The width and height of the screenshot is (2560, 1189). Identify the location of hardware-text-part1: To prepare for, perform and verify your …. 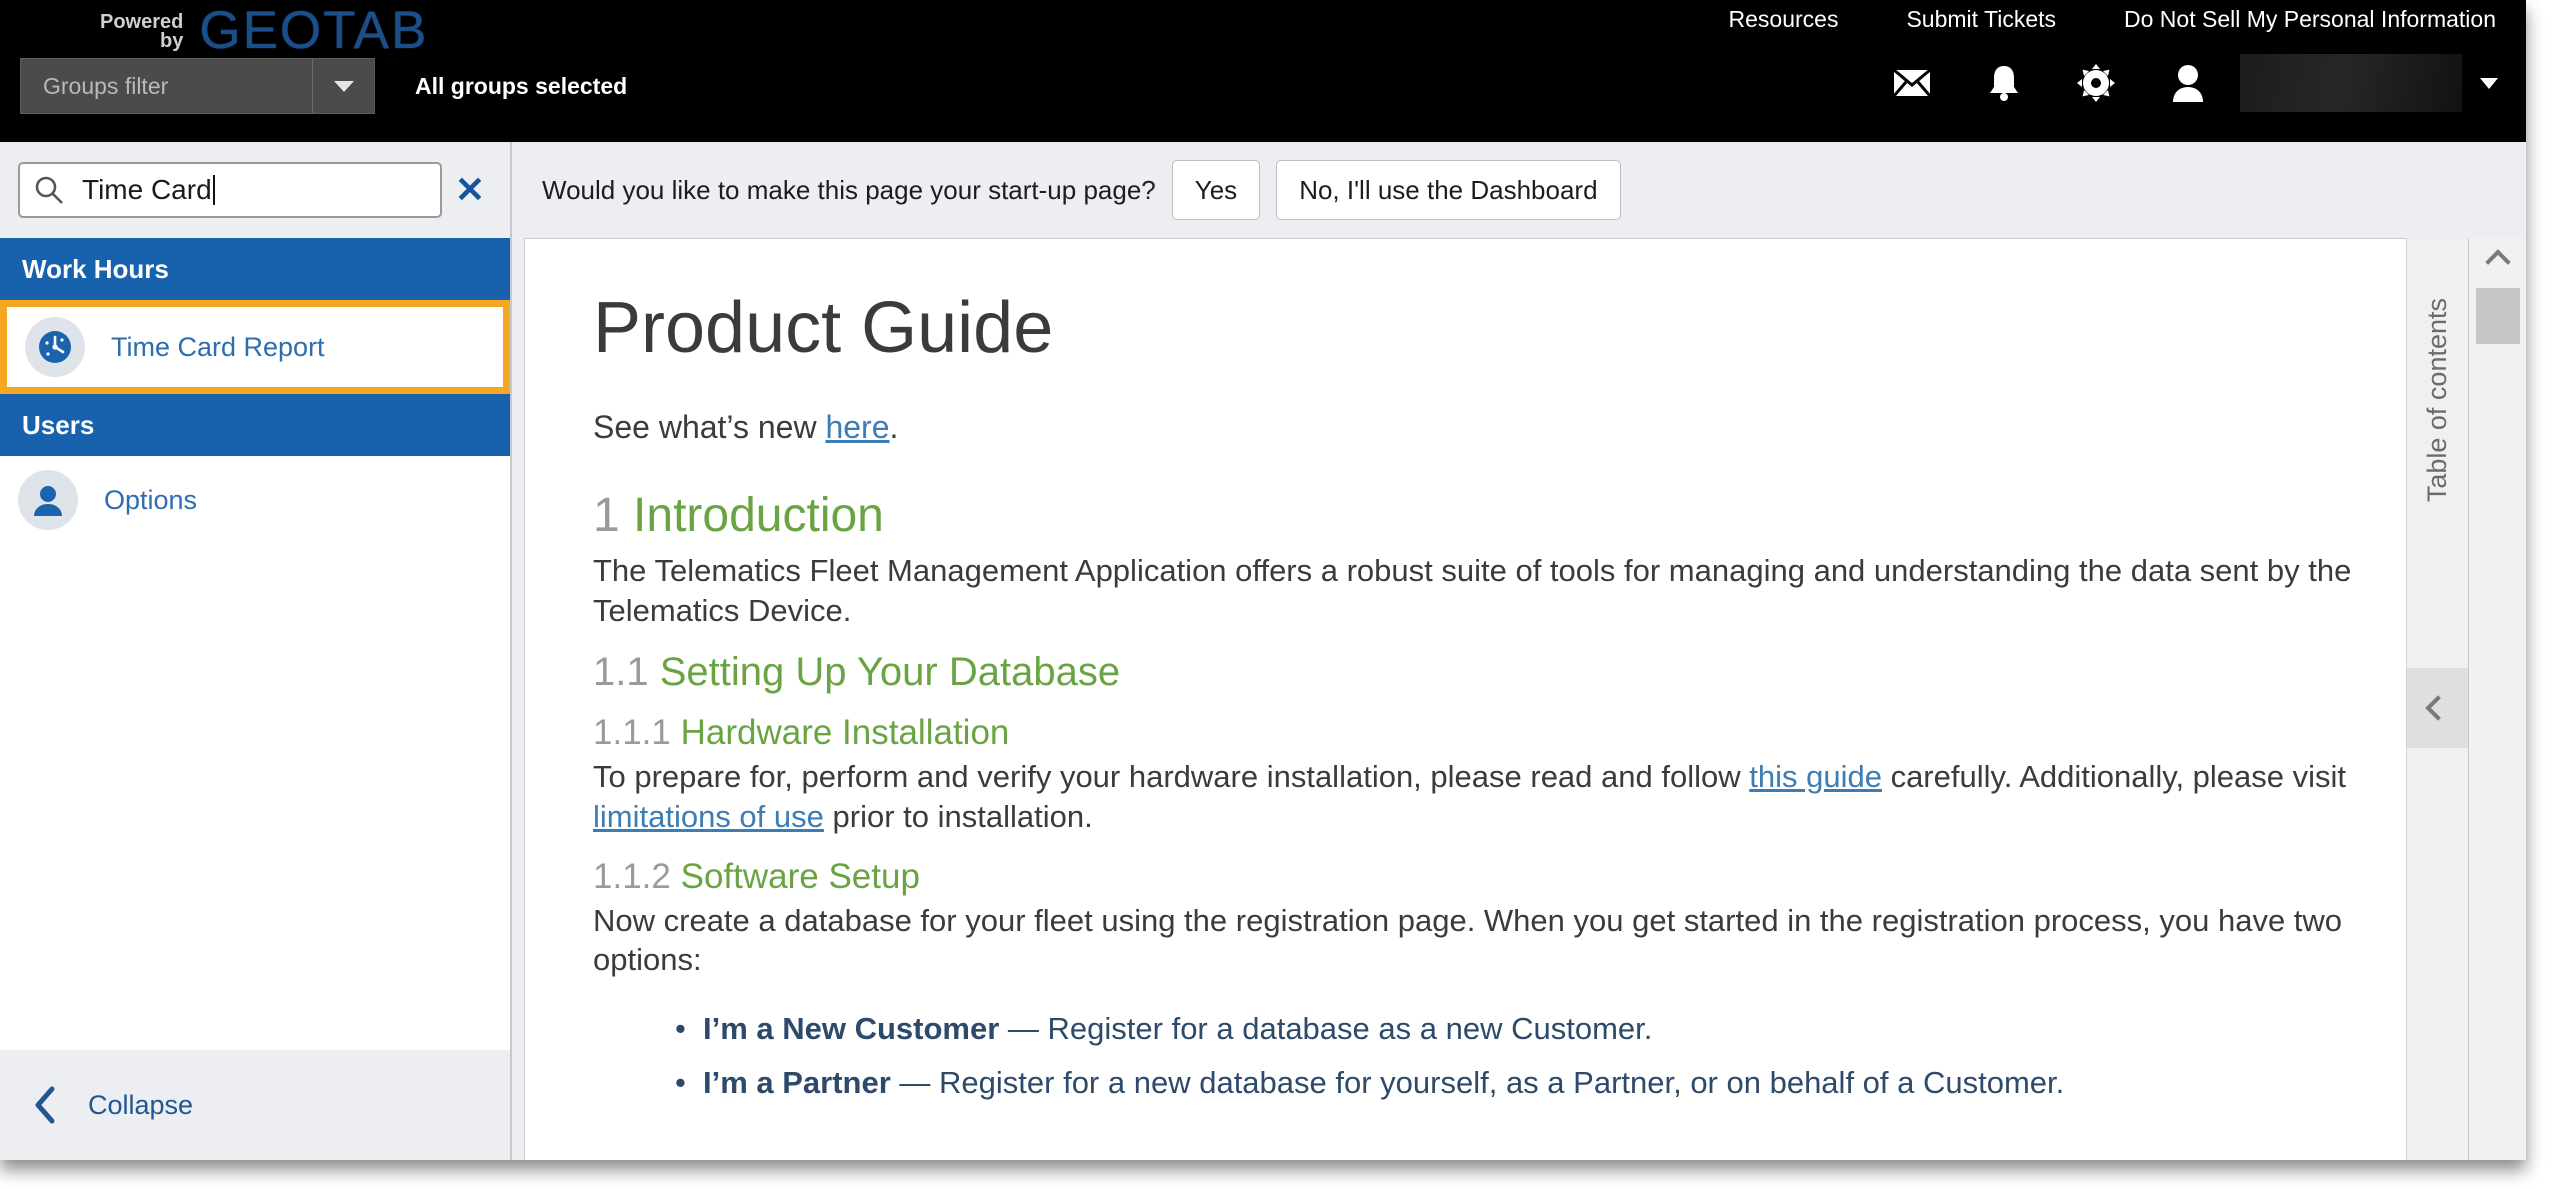
(1171, 777).